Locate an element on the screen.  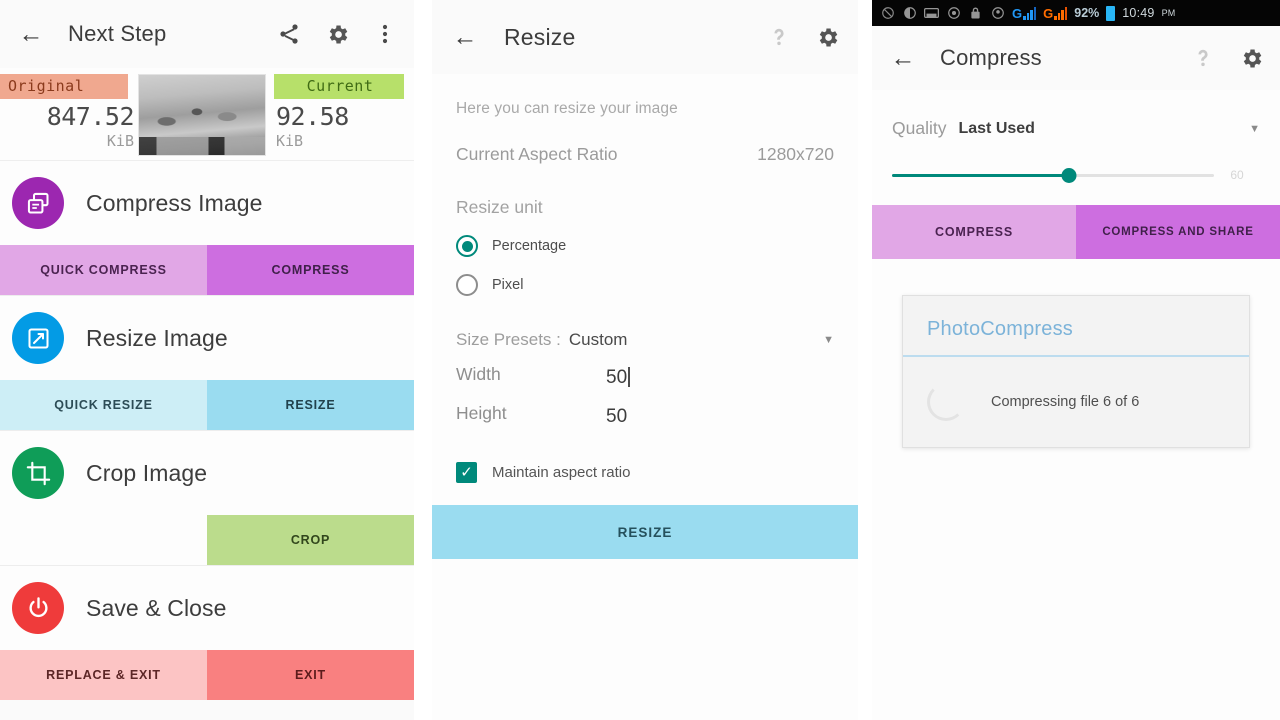
resize-submit-button: RESIZE is located at coordinates (645, 532).